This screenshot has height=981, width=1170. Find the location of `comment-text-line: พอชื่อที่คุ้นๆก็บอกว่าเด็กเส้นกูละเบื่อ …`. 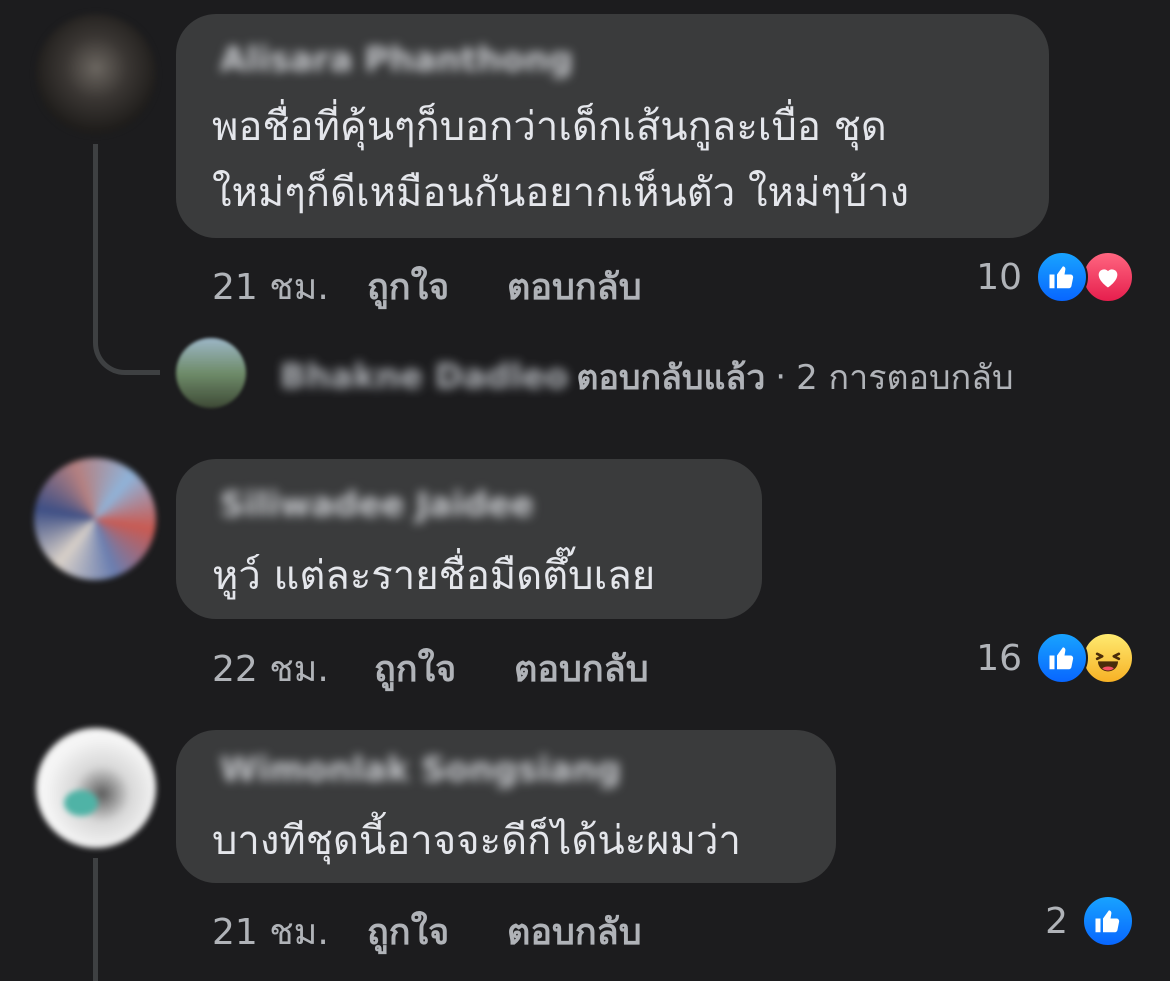

comment-text-line: พอชื่อที่คุ้นๆก็บอกว่าเด็กเส้นกูละเบื่อ … is located at coordinates (549, 127).